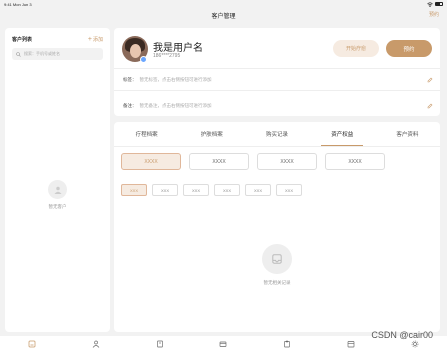 The height and width of the screenshot is (351, 447). Describe the element at coordinates (159, 343) in the screenshot. I see `document-icon` at that location.